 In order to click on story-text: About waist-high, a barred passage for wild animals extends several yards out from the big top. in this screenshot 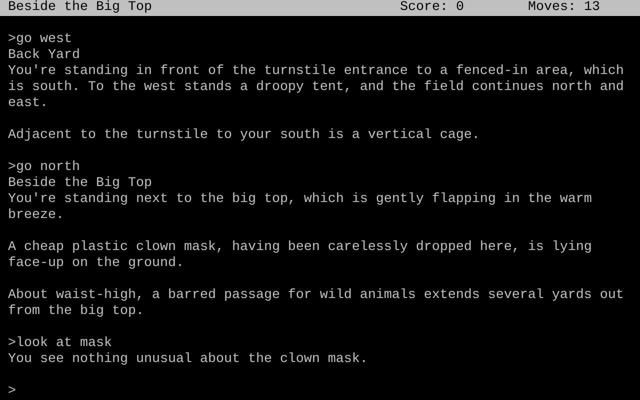, I will do `click(316, 304)`.